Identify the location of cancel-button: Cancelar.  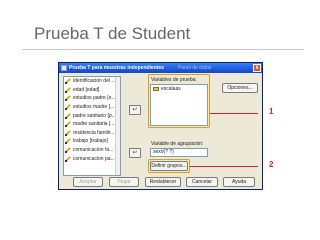
(202, 182).